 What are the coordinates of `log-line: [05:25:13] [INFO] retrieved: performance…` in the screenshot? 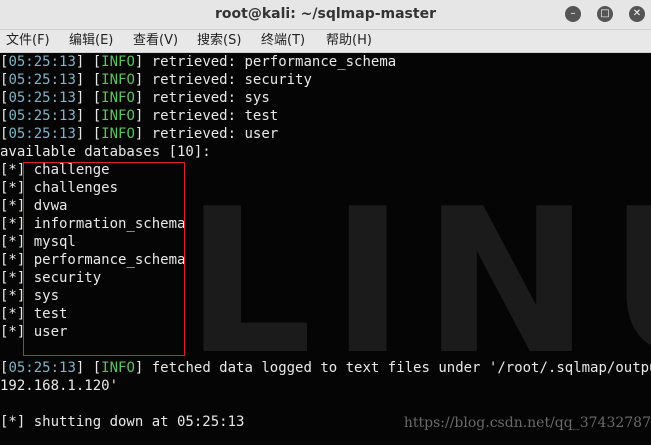 It's located at (198, 62).